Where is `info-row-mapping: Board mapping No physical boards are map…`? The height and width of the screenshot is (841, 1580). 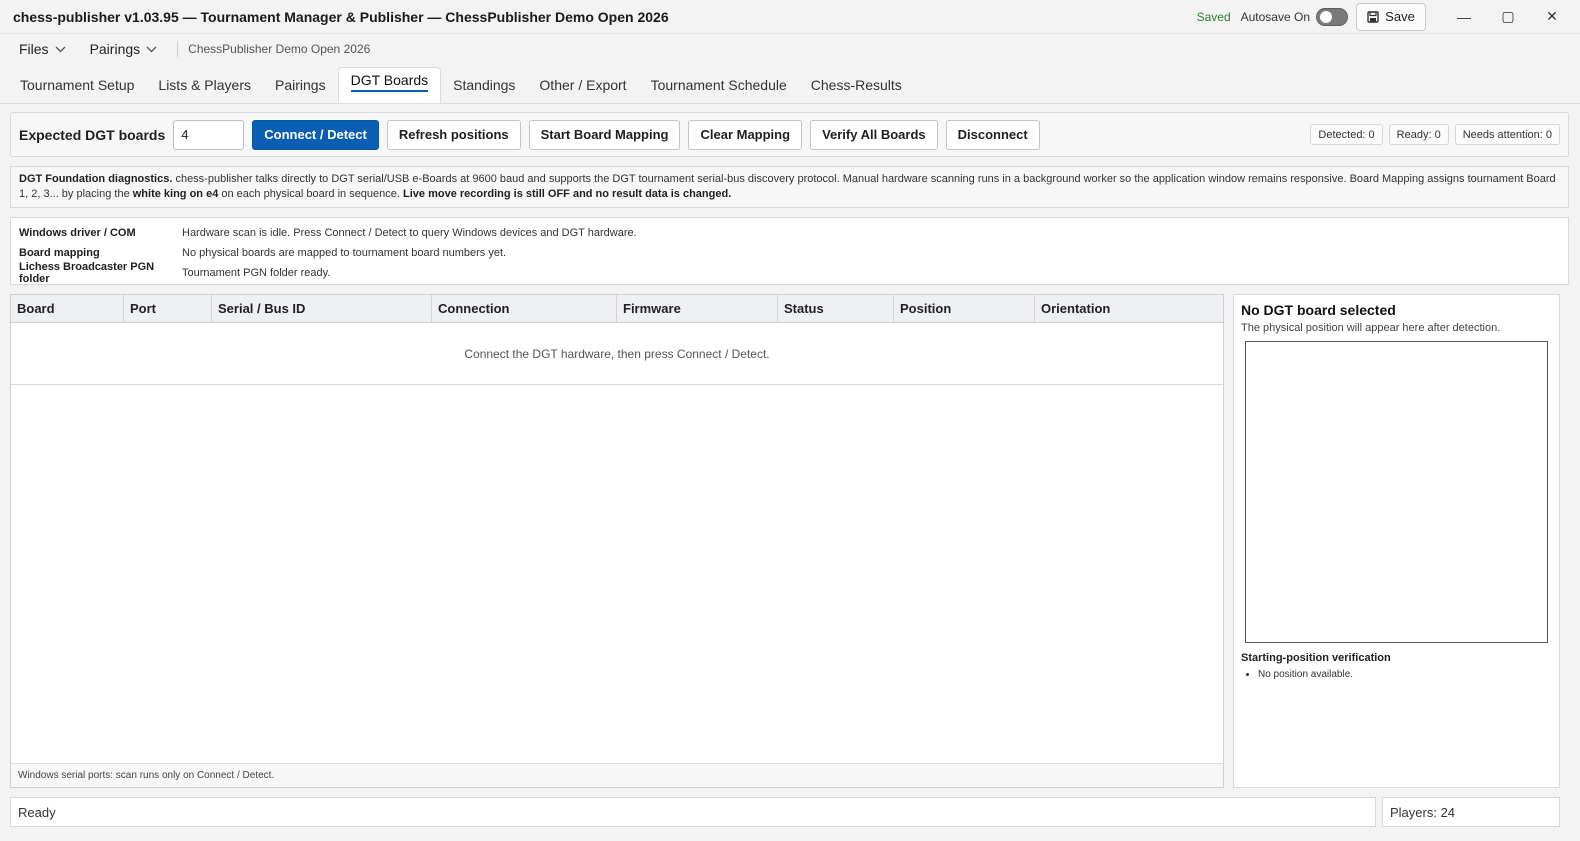 info-row-mapping: Board mapping No physical boards are map… is located at coordinates (789, 253).